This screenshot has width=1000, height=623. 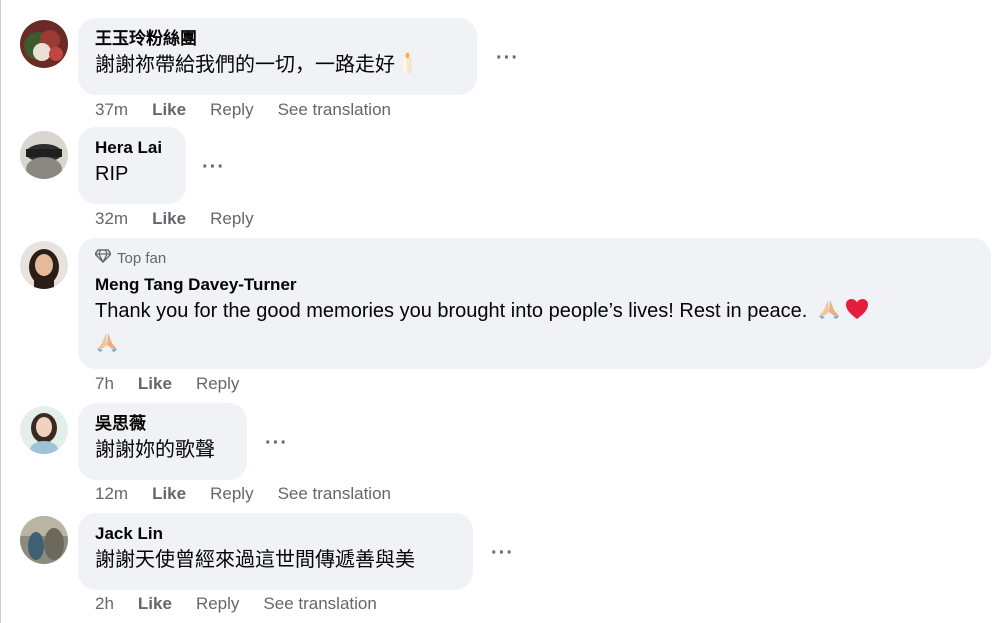 I want to click on comment-timestamp: 37m, so click(x=111, y=110).